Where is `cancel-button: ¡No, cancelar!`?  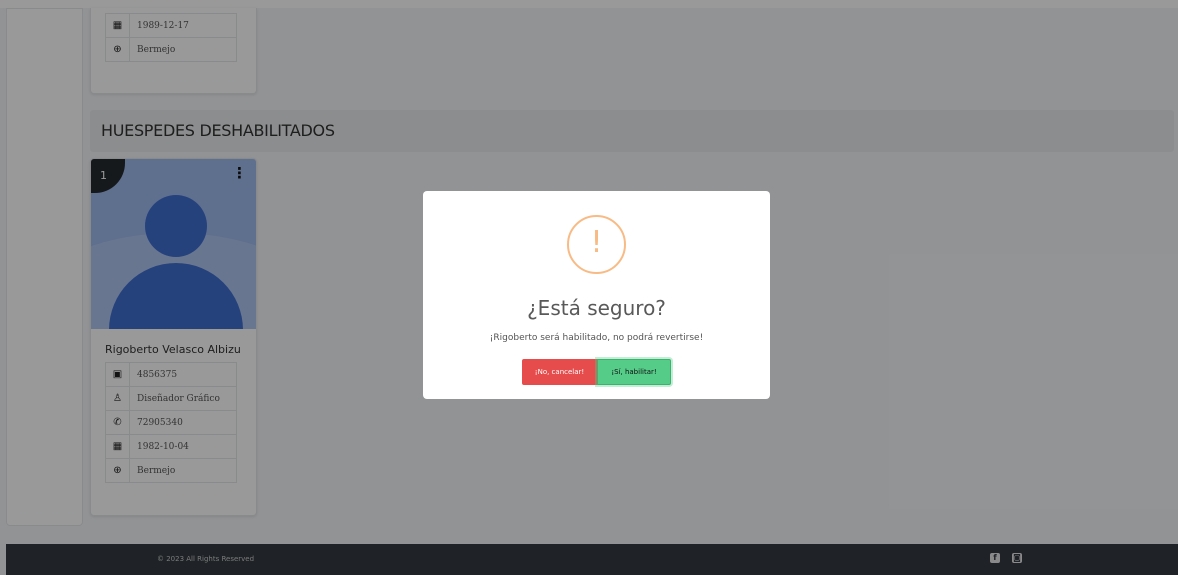
cancel-button: ¡No, cancelar! is located at coordinates (559, 372).